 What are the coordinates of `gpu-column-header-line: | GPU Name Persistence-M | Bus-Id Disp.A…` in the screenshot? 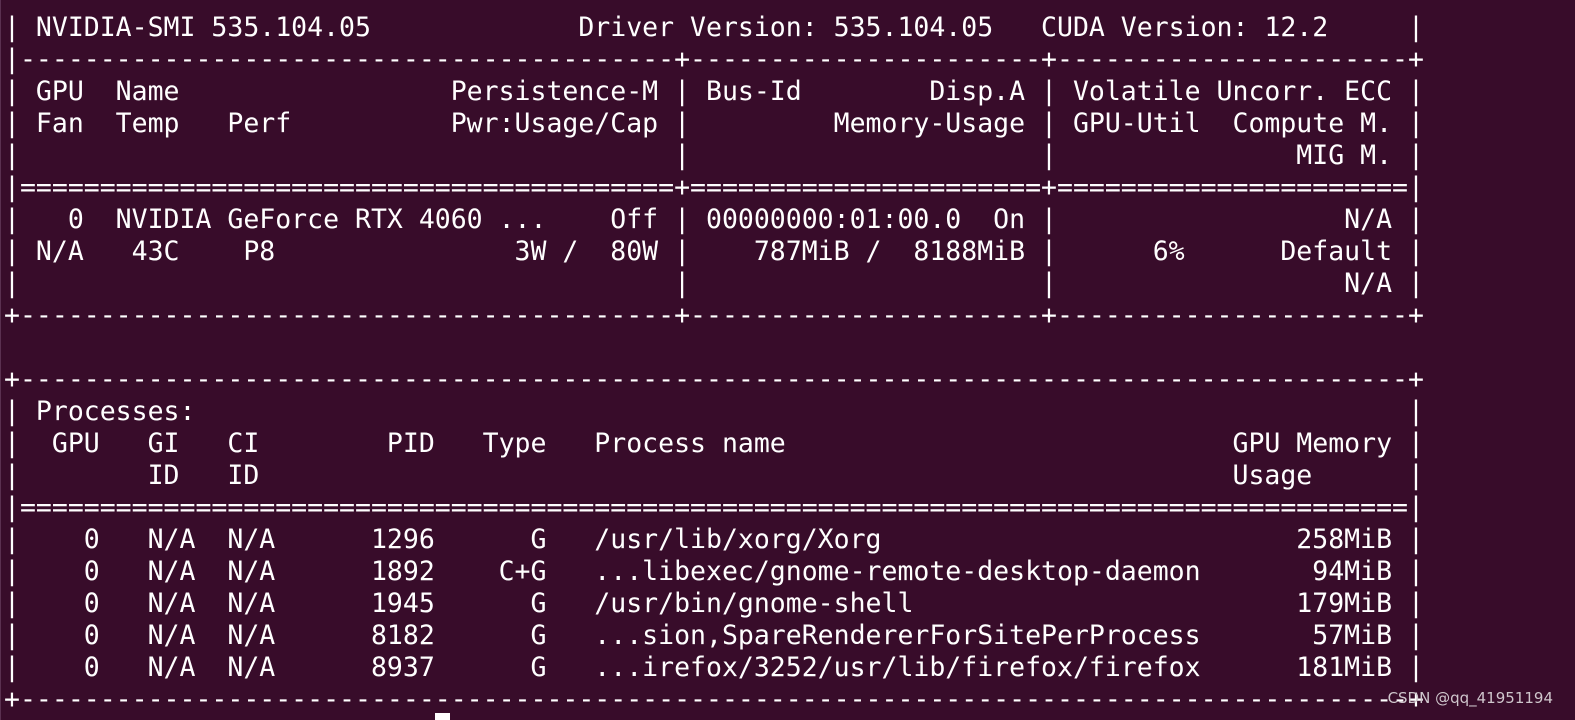 It's located at (714, 91).